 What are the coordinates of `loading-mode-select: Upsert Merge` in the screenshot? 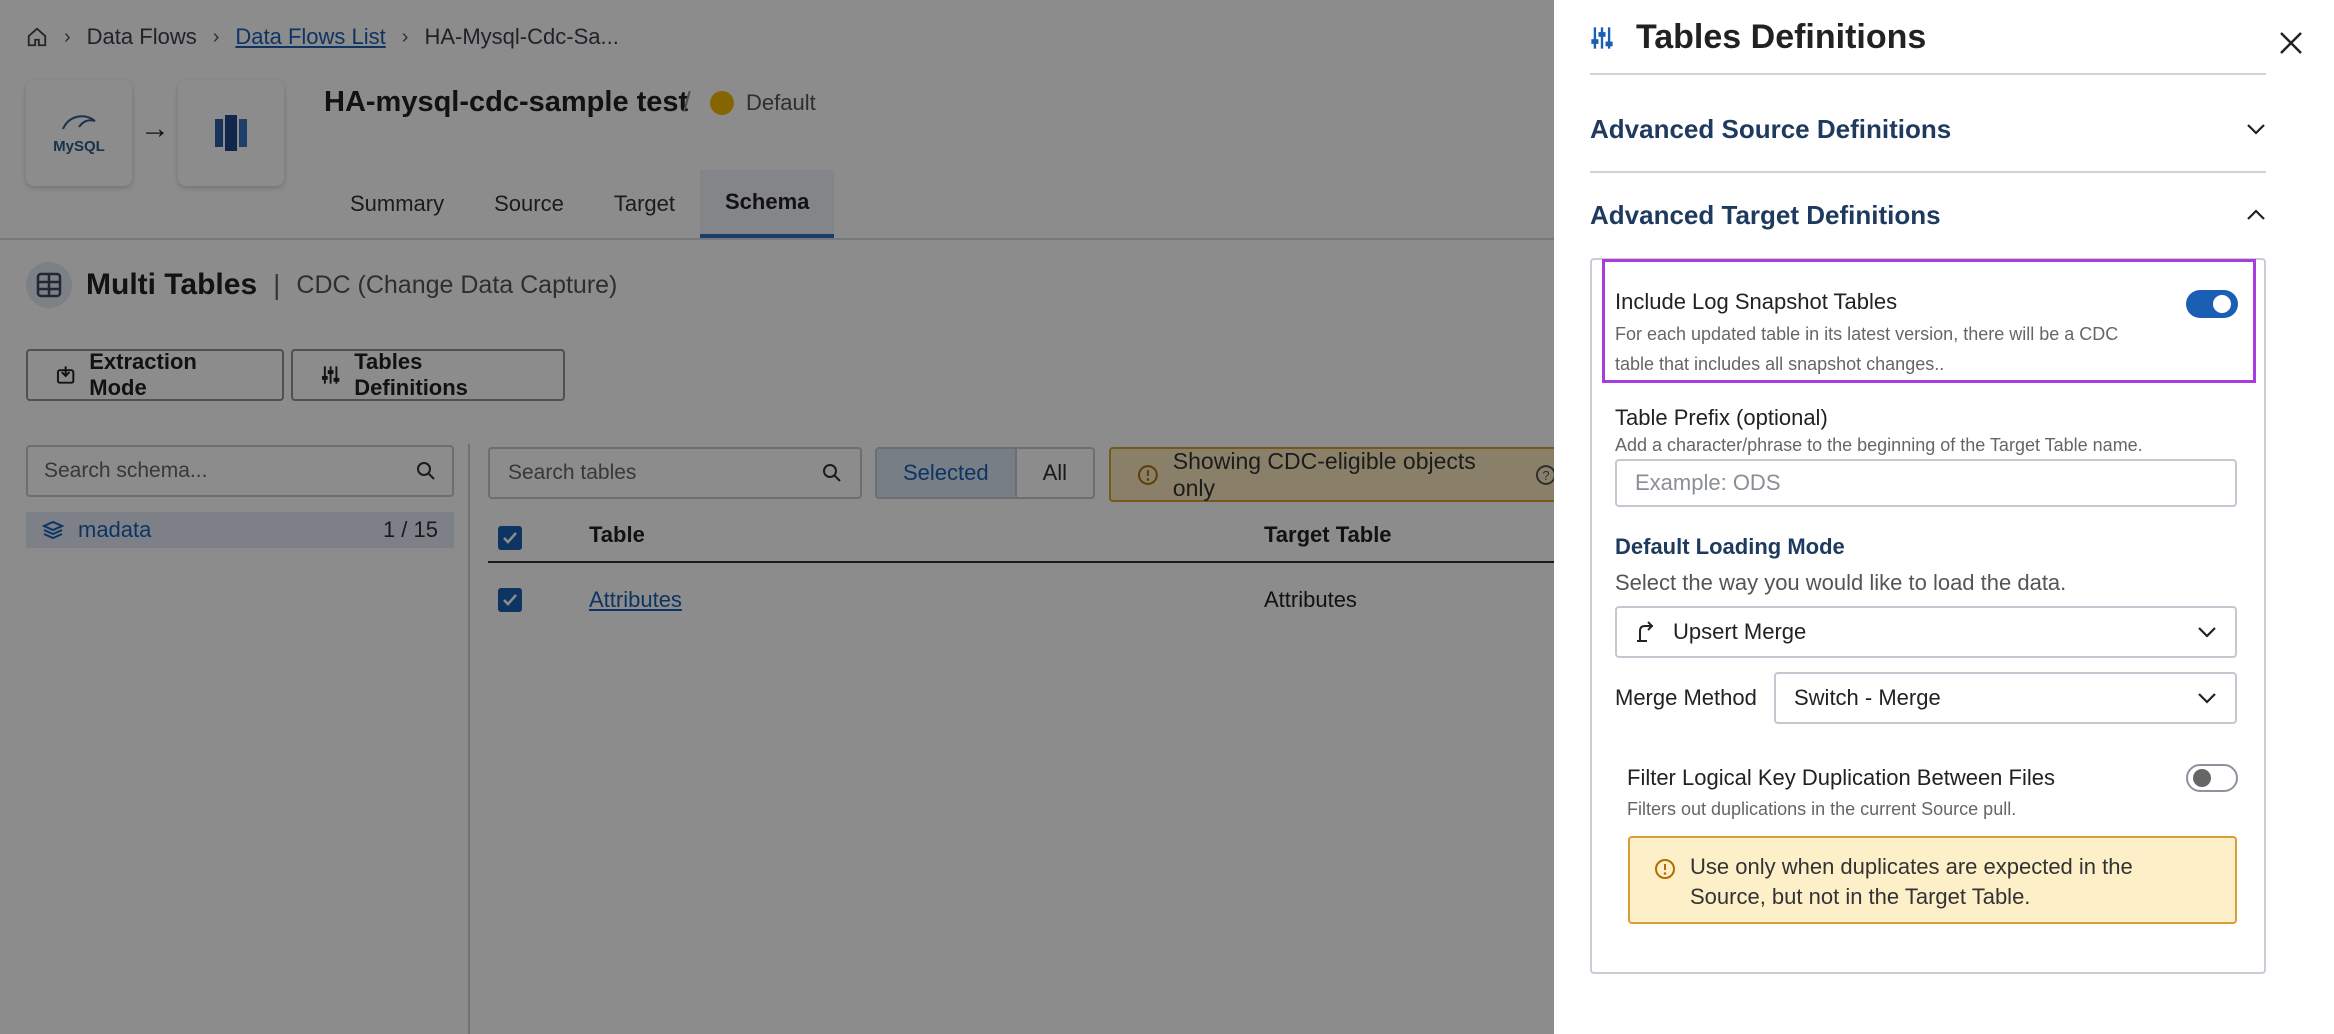 It's located at (1926, 632).